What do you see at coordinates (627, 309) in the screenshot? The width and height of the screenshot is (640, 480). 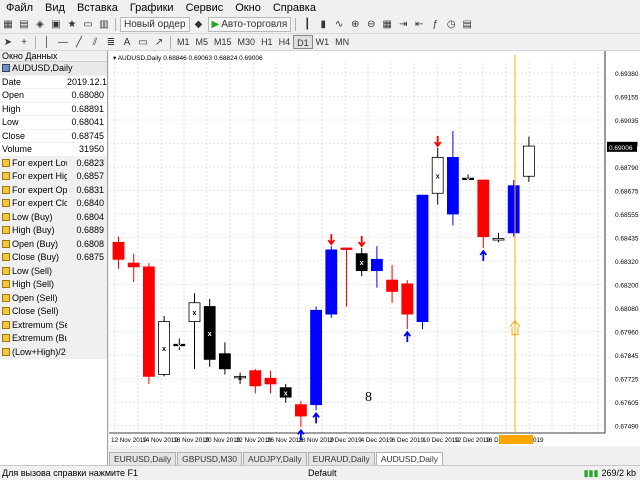 I see `price-tick-label: 0.68080` at bounding box center [627, 309].